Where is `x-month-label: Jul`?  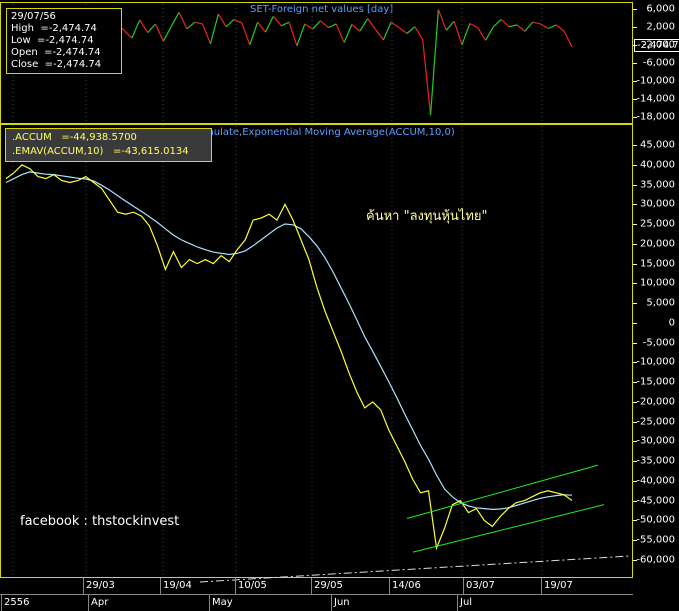 x-month-label: Jul is located at coordinates (466, 602).